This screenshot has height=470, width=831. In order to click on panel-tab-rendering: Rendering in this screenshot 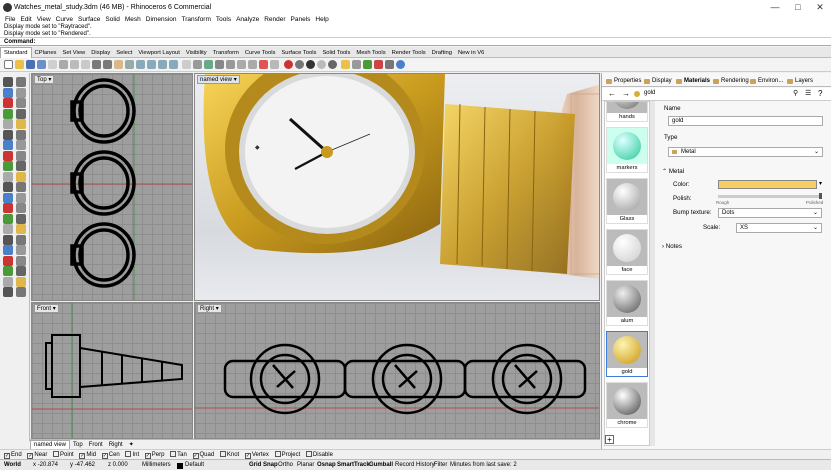, I will do `click(730, 81)`.